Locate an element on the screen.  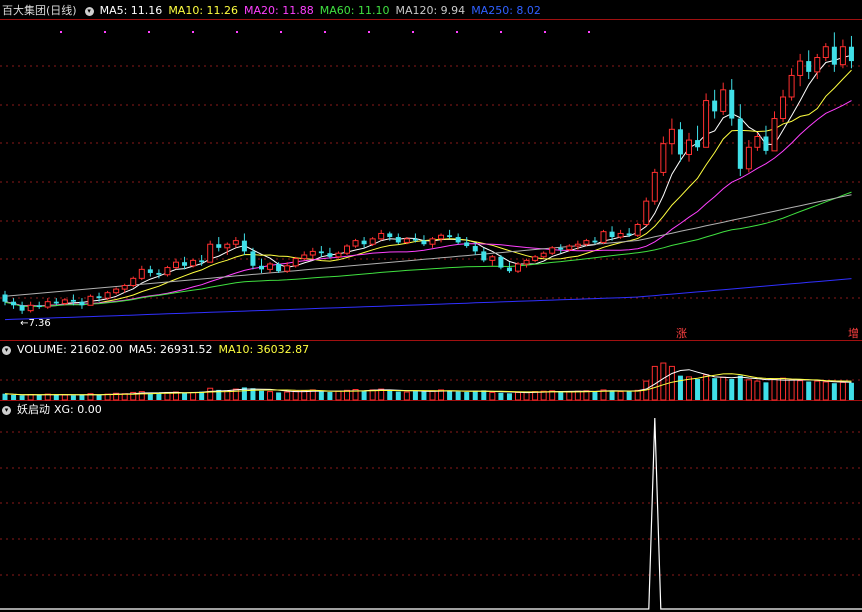
volume-bars is located at coordinates (428, 381).